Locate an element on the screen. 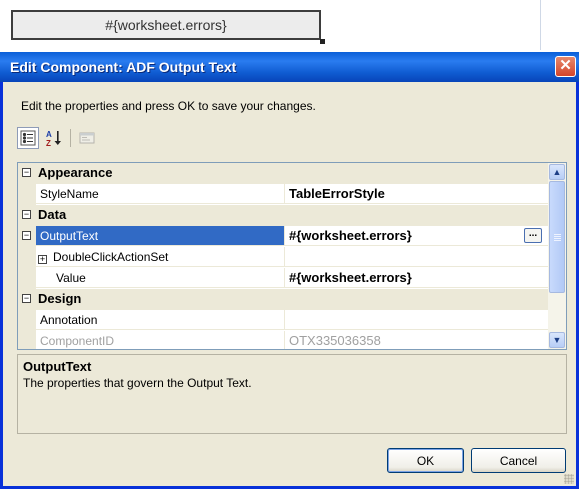  category-label: Data is located at coordinates (52, 214).